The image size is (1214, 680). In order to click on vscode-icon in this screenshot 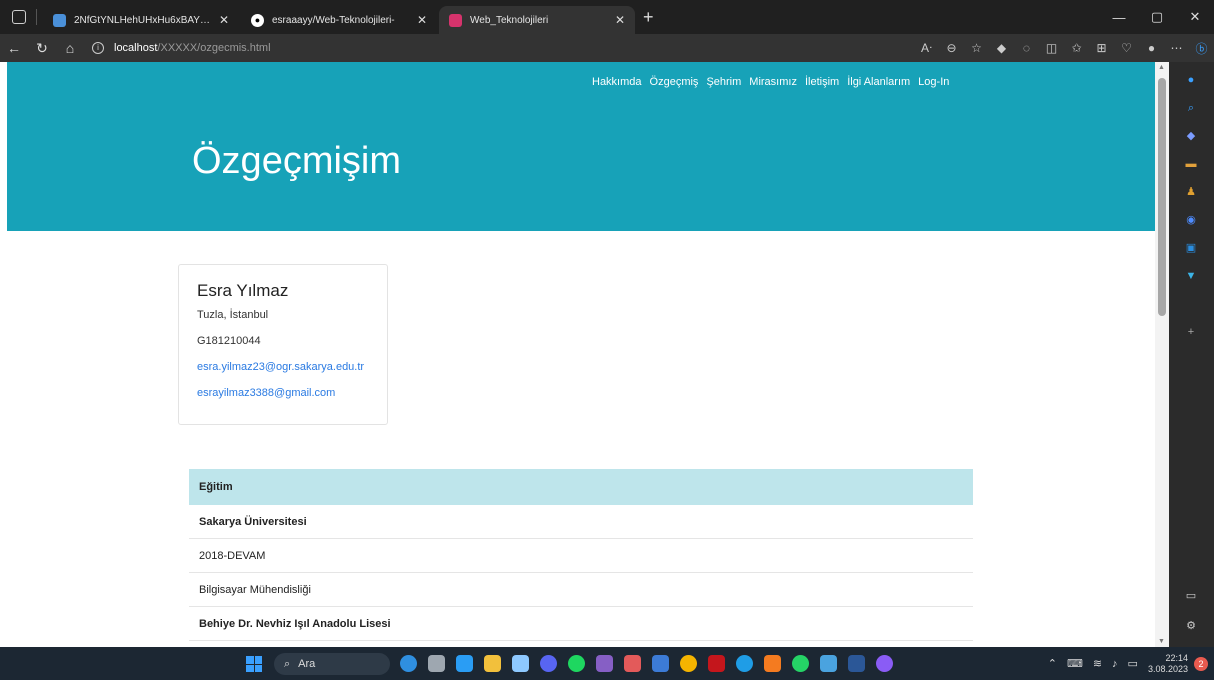, I will do `click(464, 663)`.